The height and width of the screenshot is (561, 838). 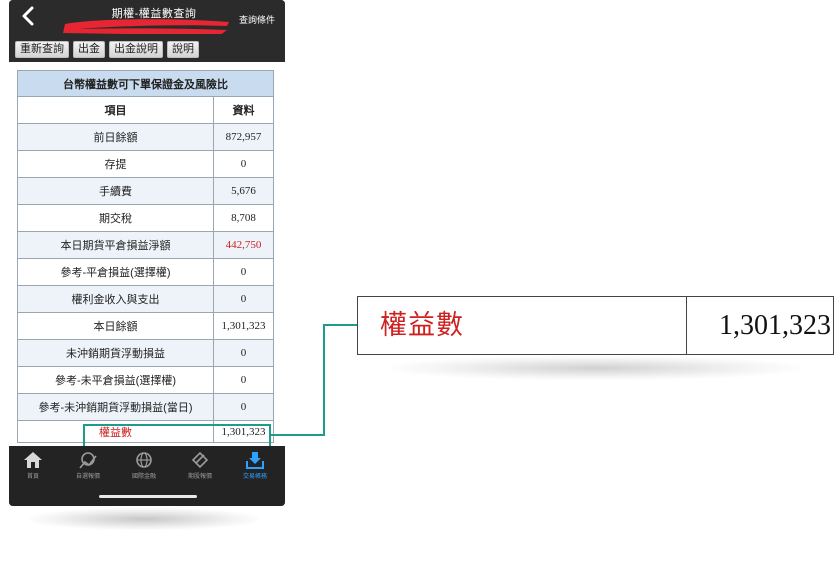 What do you see at coordinates (243, 137) in the screenshot?
I see `row-value: 872,957` at bounding box center [243, 137].